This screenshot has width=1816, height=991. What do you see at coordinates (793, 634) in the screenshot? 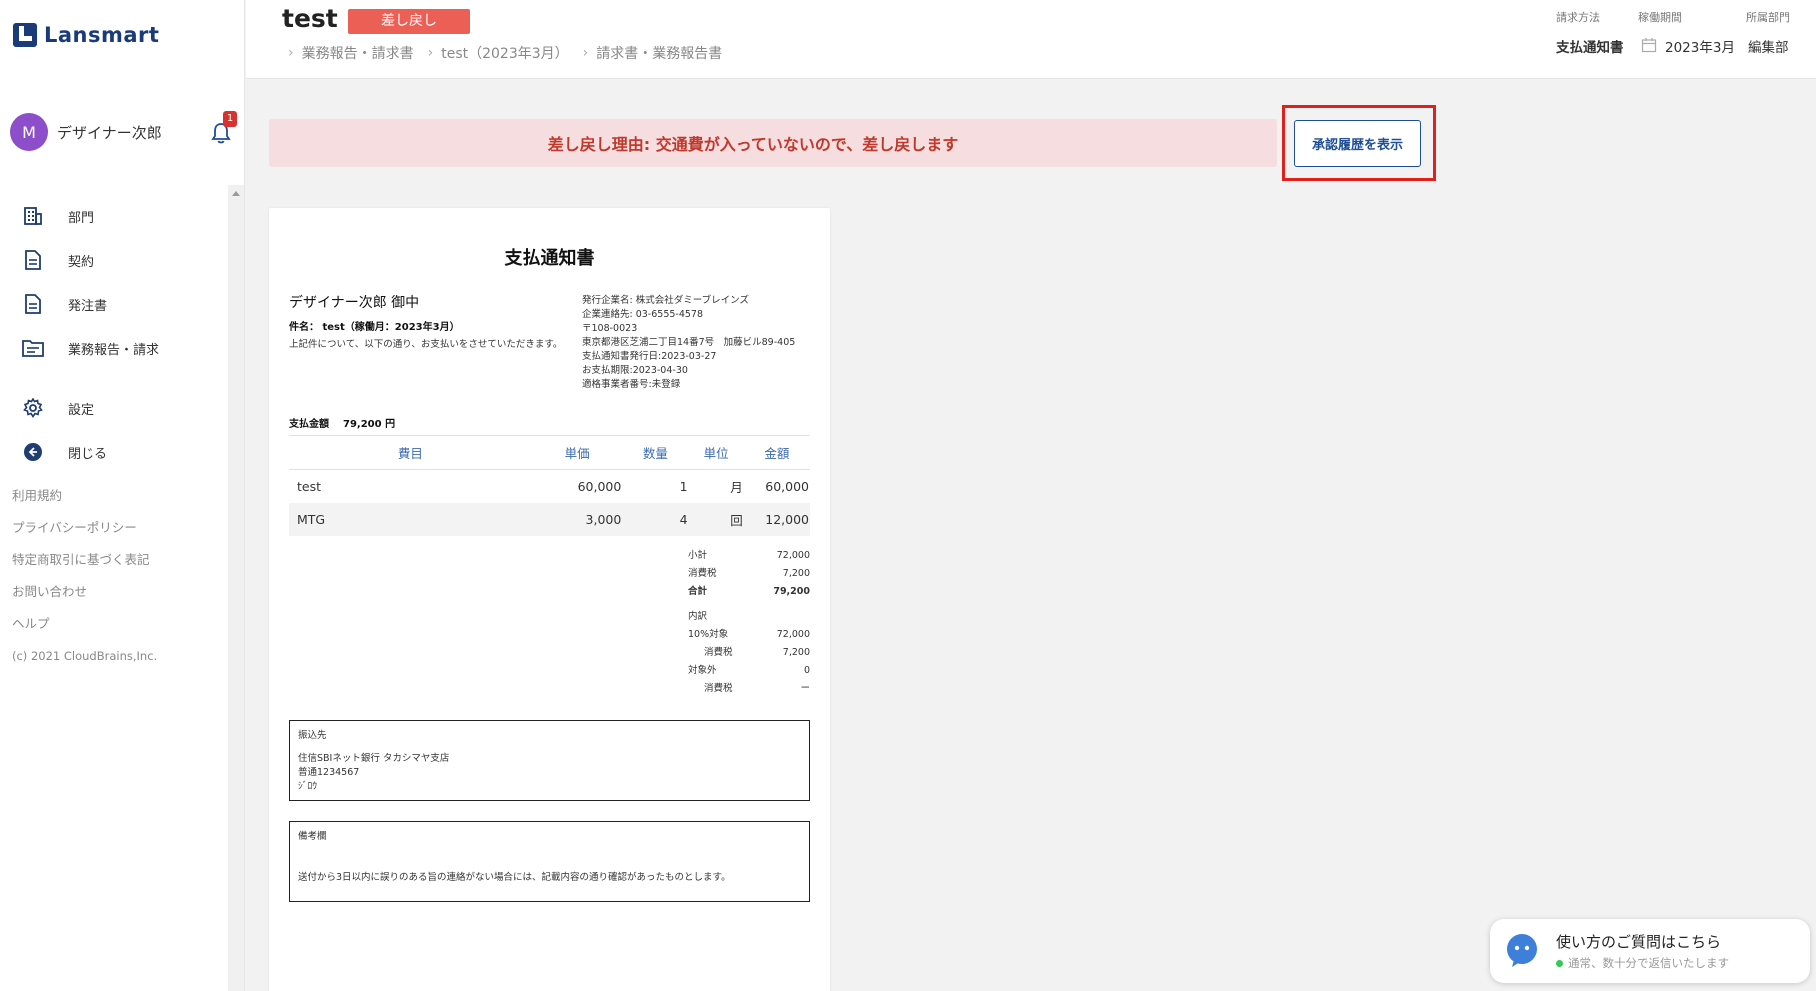
I see `taxable-value: 72,000` at bounding box center [793, 634].